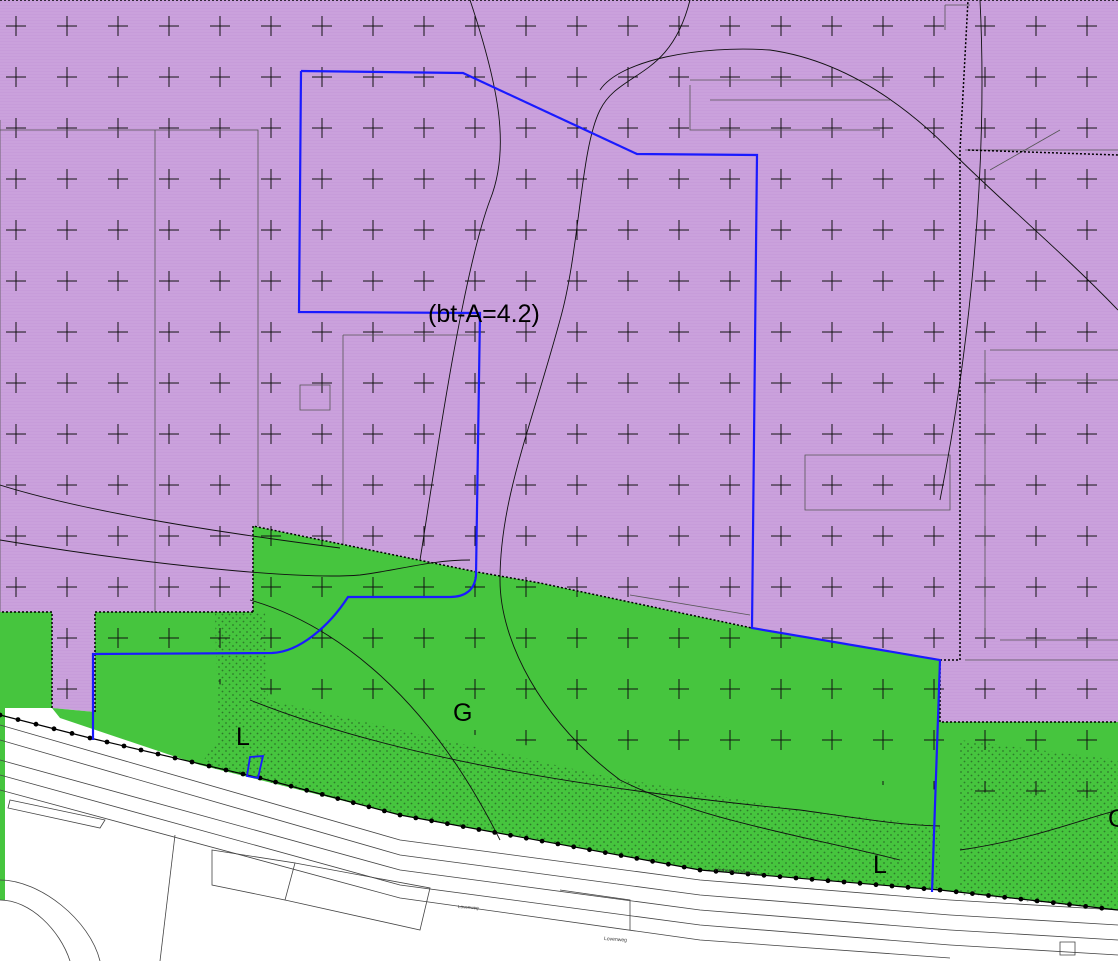 Image resolution: width=1118 pixels, height=961 pixels. I want to click on l-label-right: L, so click(880, 865).